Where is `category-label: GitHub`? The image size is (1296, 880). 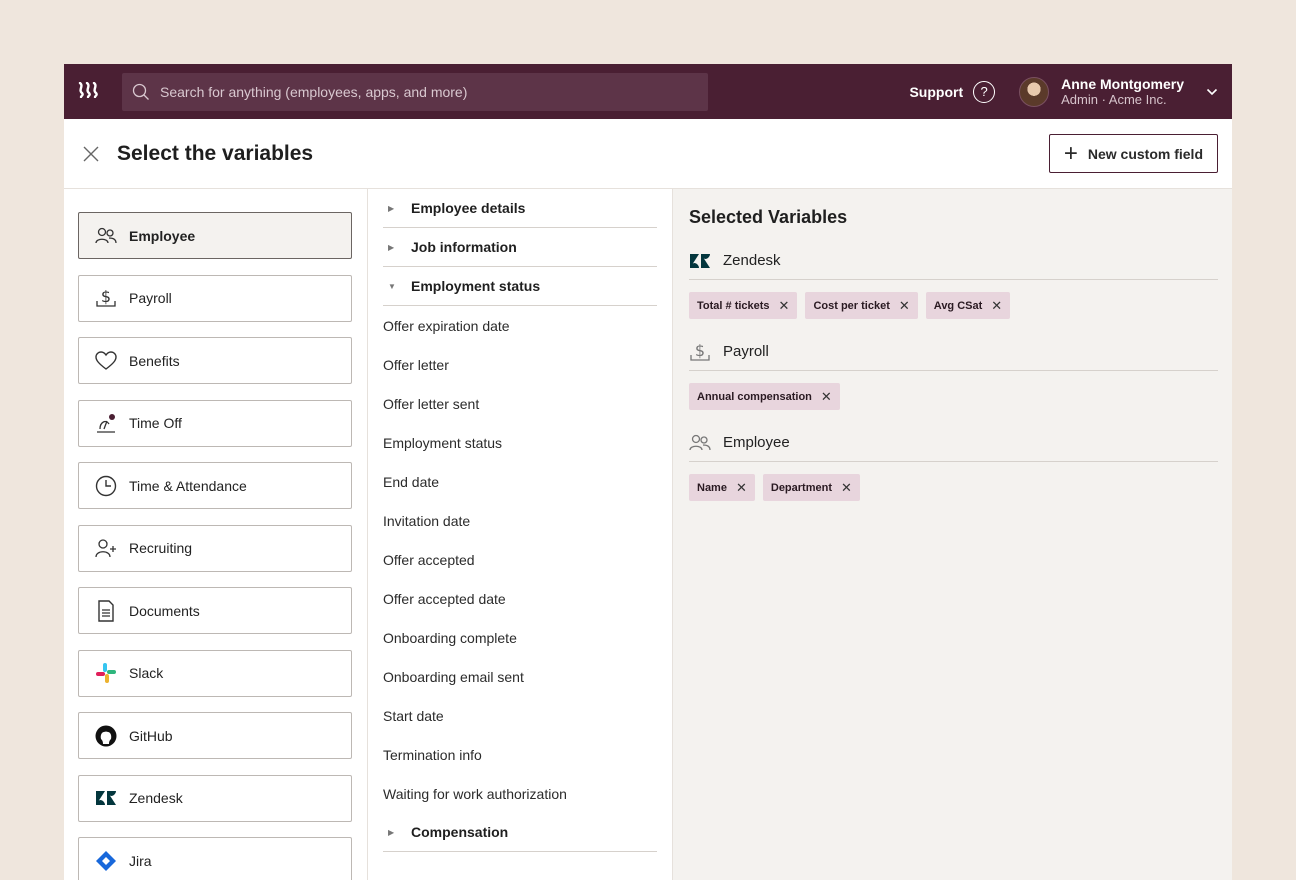
category-label: GitHub is located at coordinates (151, 735).